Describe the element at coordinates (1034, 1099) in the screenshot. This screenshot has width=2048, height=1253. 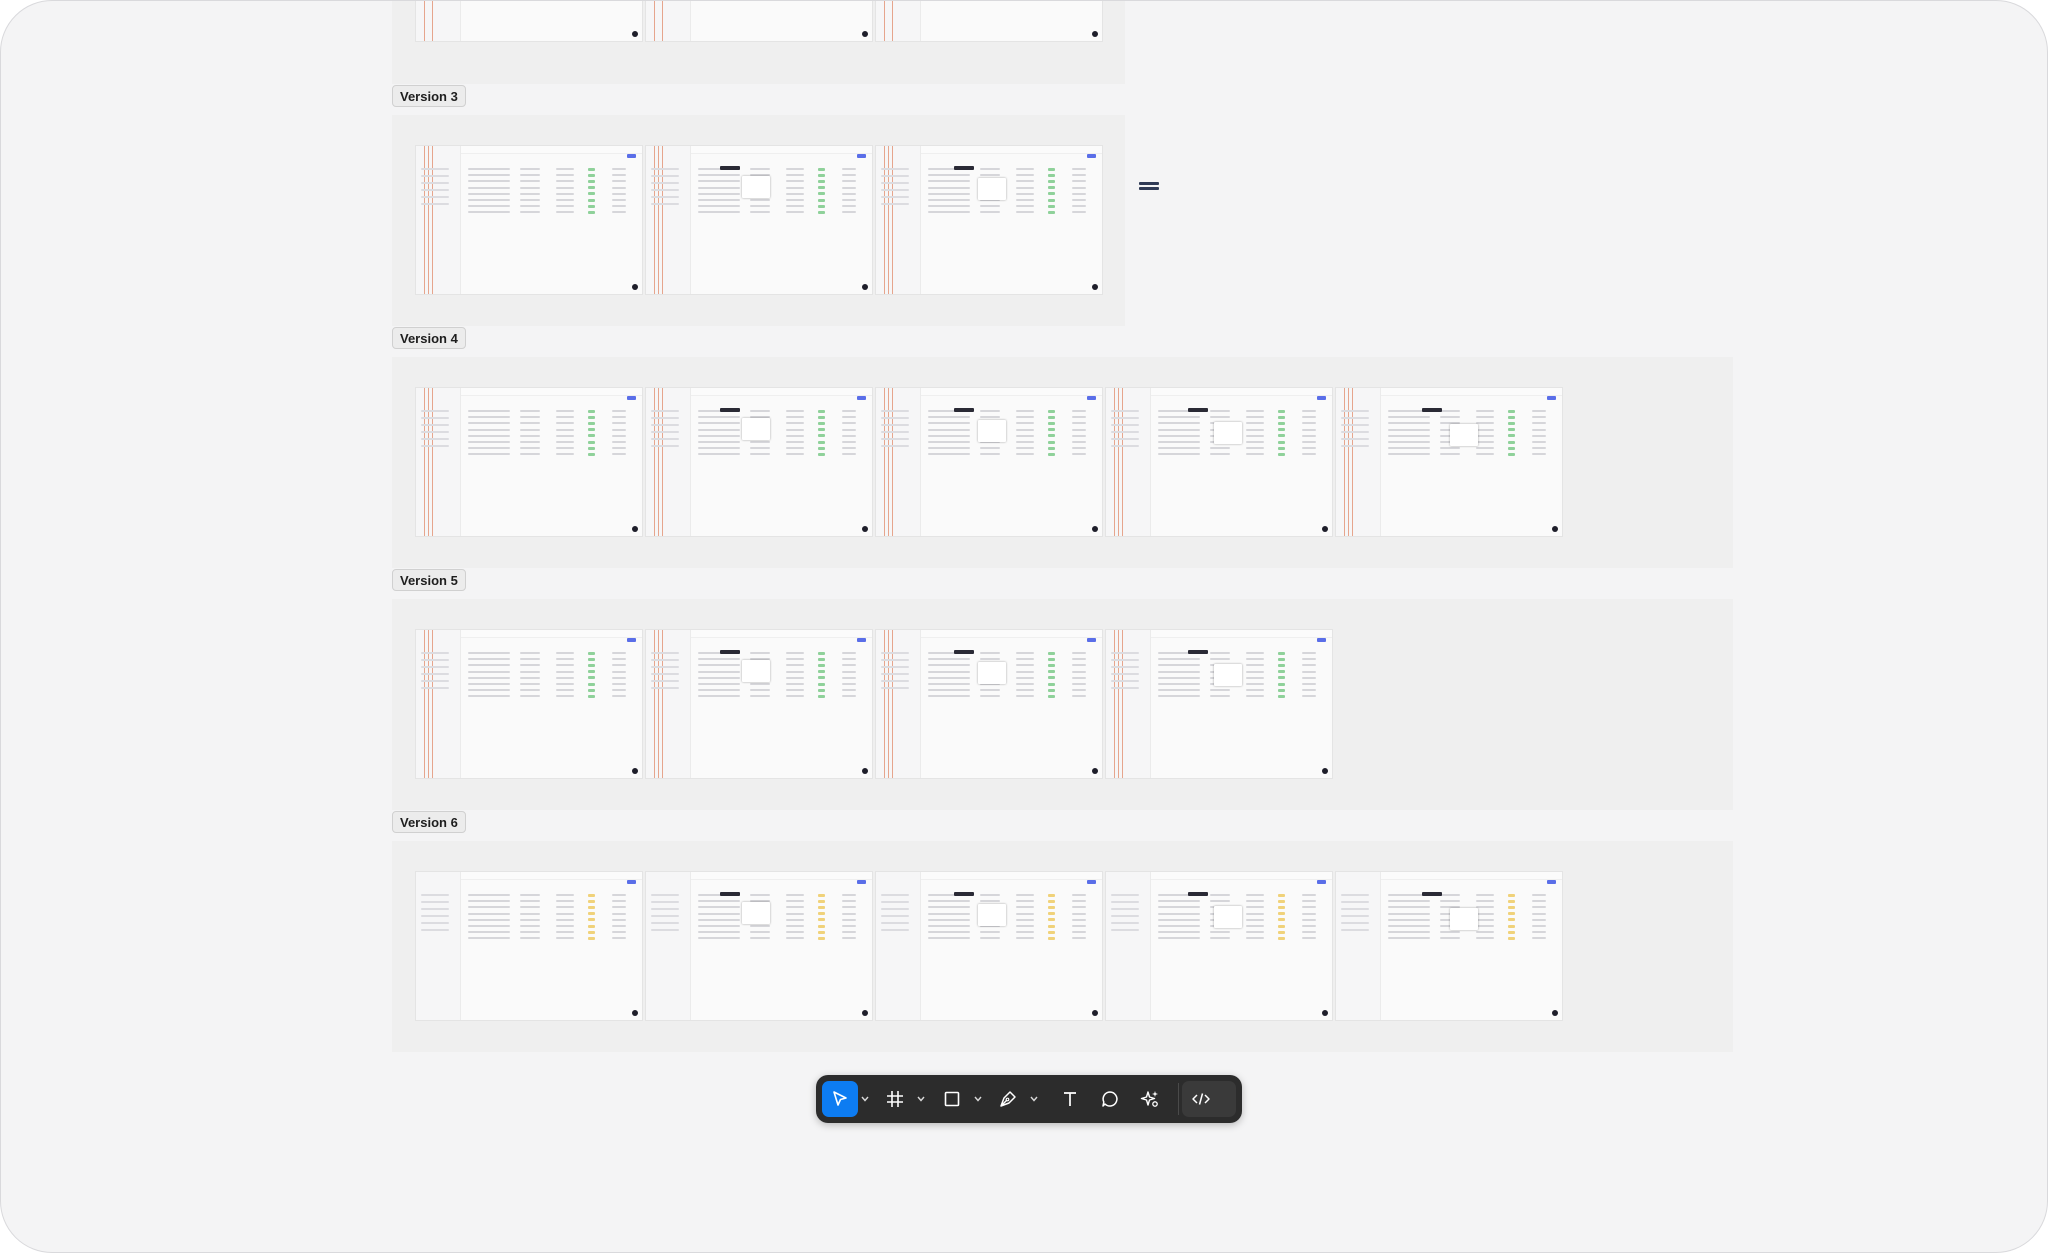
I see `pen-tool-menu-chevron` at that location.